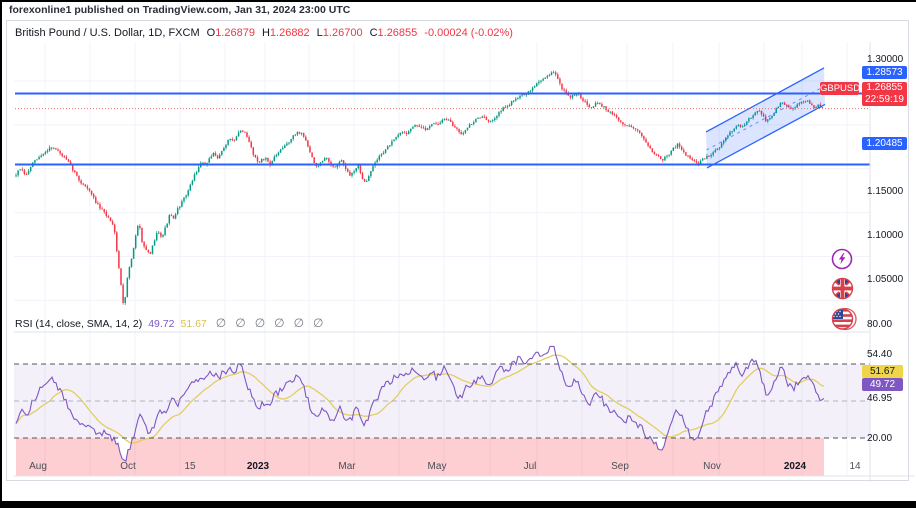  What do you see at coordinates (190, 466) in the screenshot?
I see `time-axis-label: 15` at bounding box center [190, 466].